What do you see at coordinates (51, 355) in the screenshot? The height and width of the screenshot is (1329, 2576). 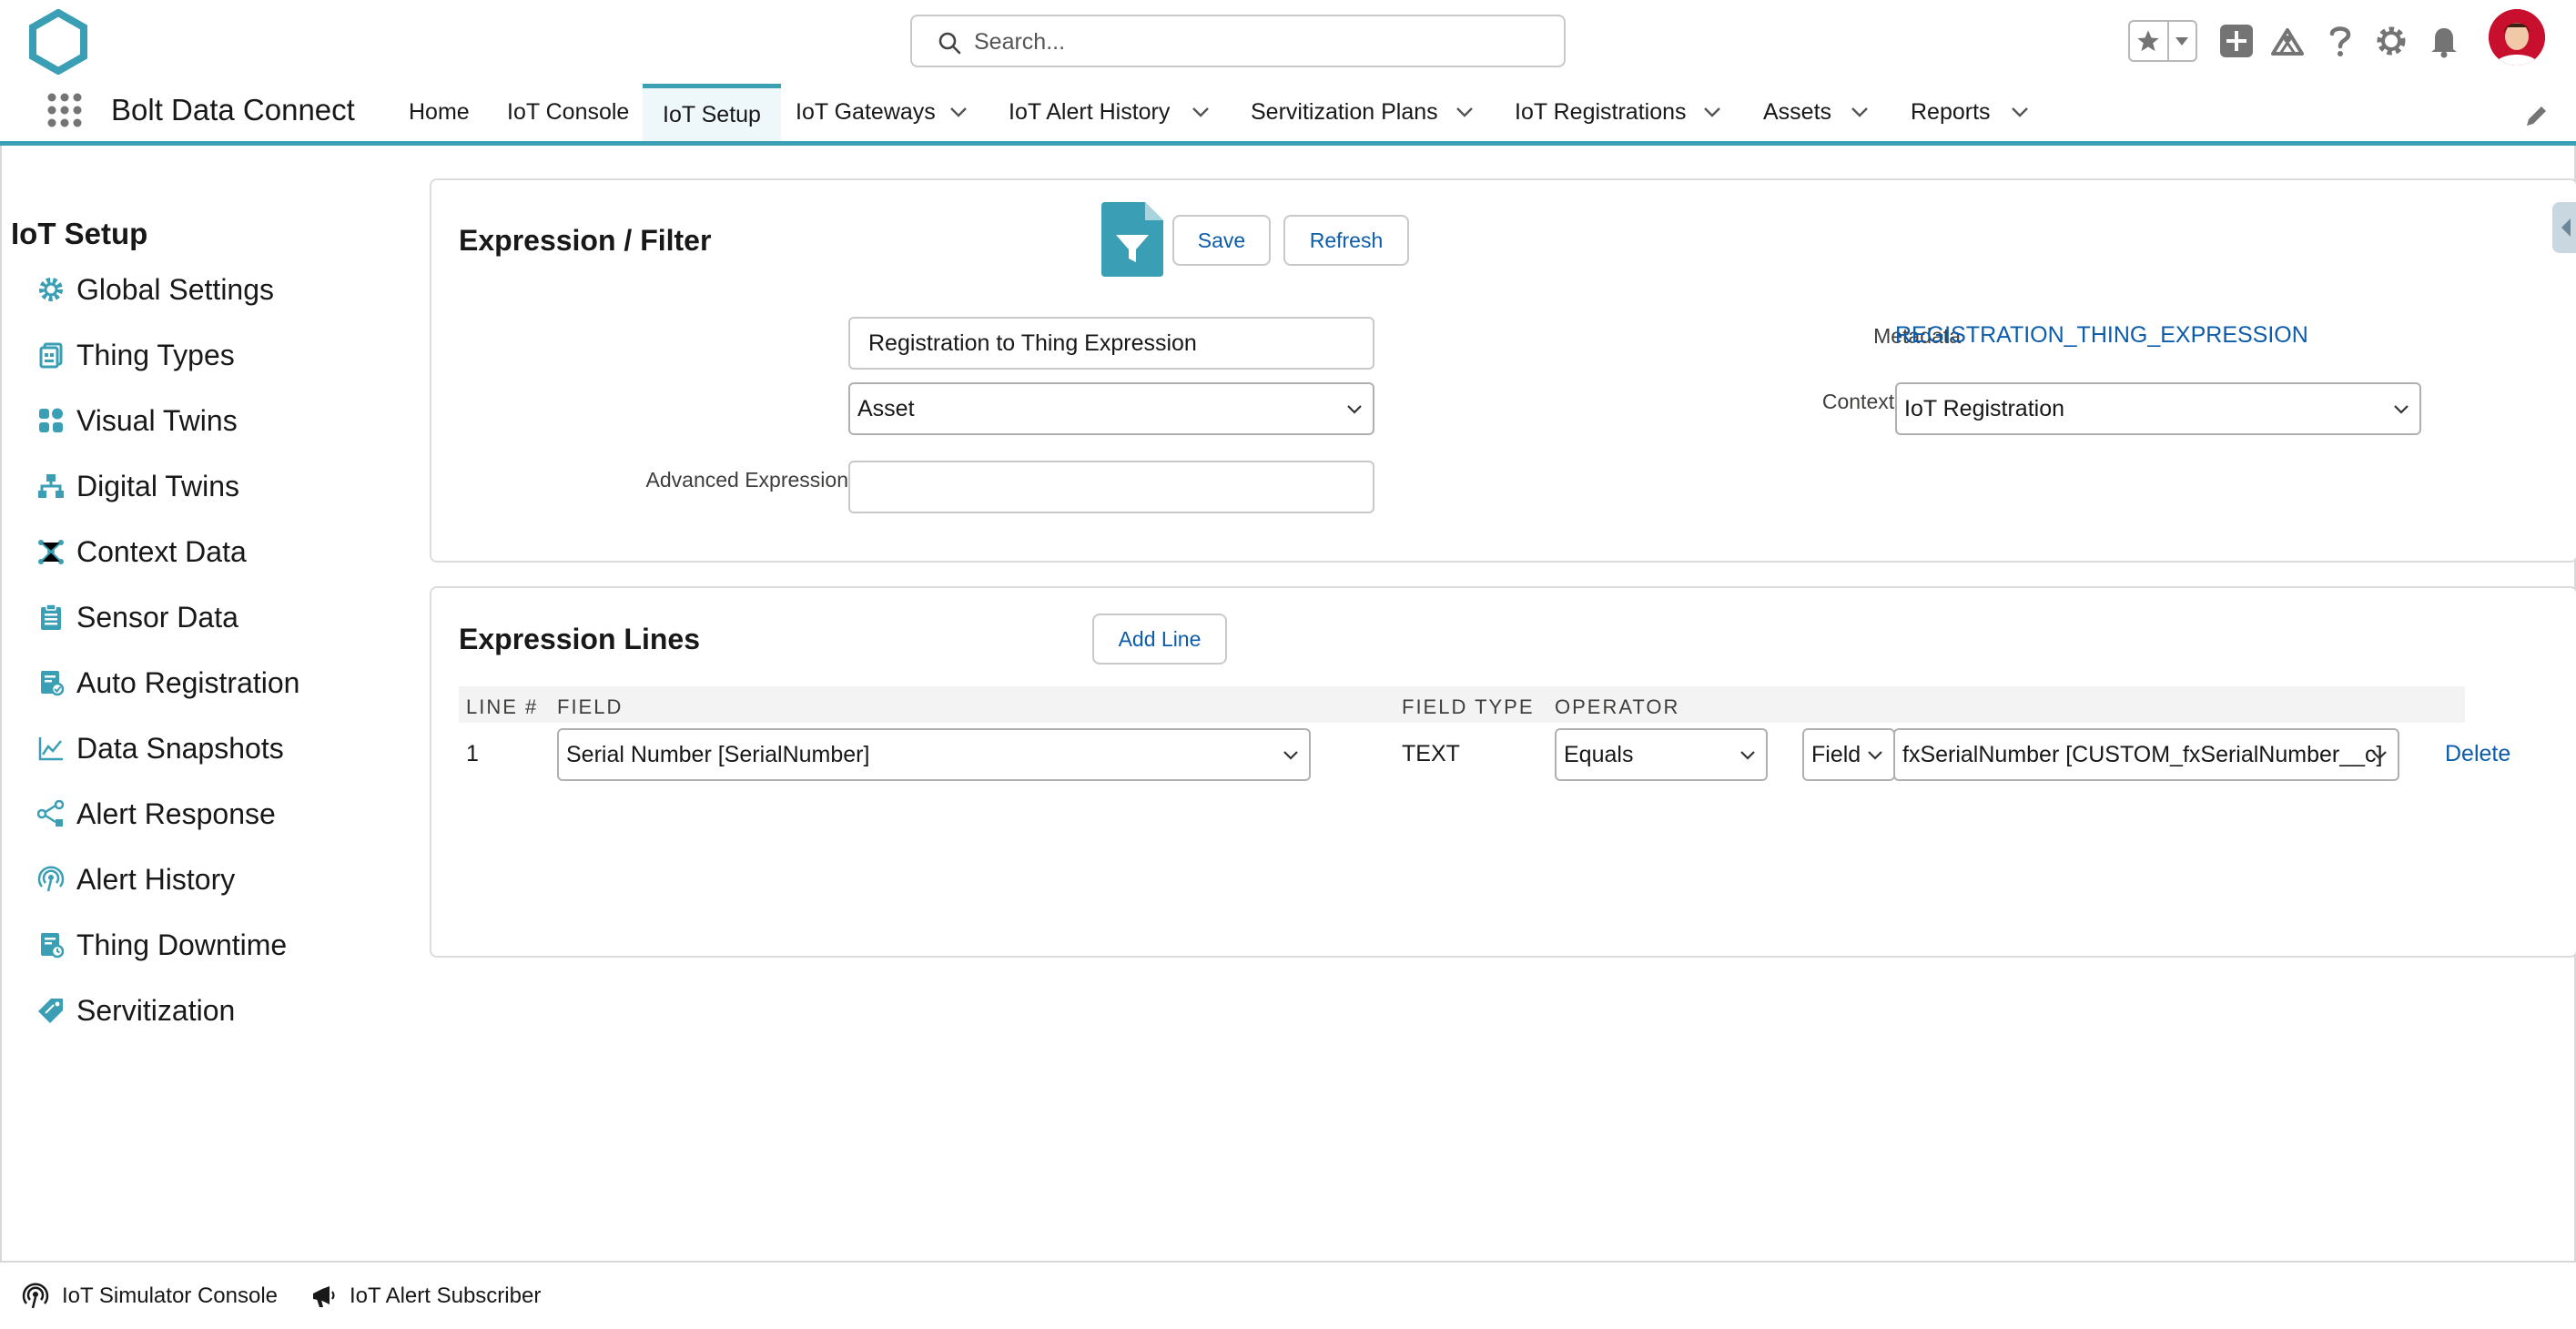 I see `thing-types-icon` at bounding box center [51, 355].